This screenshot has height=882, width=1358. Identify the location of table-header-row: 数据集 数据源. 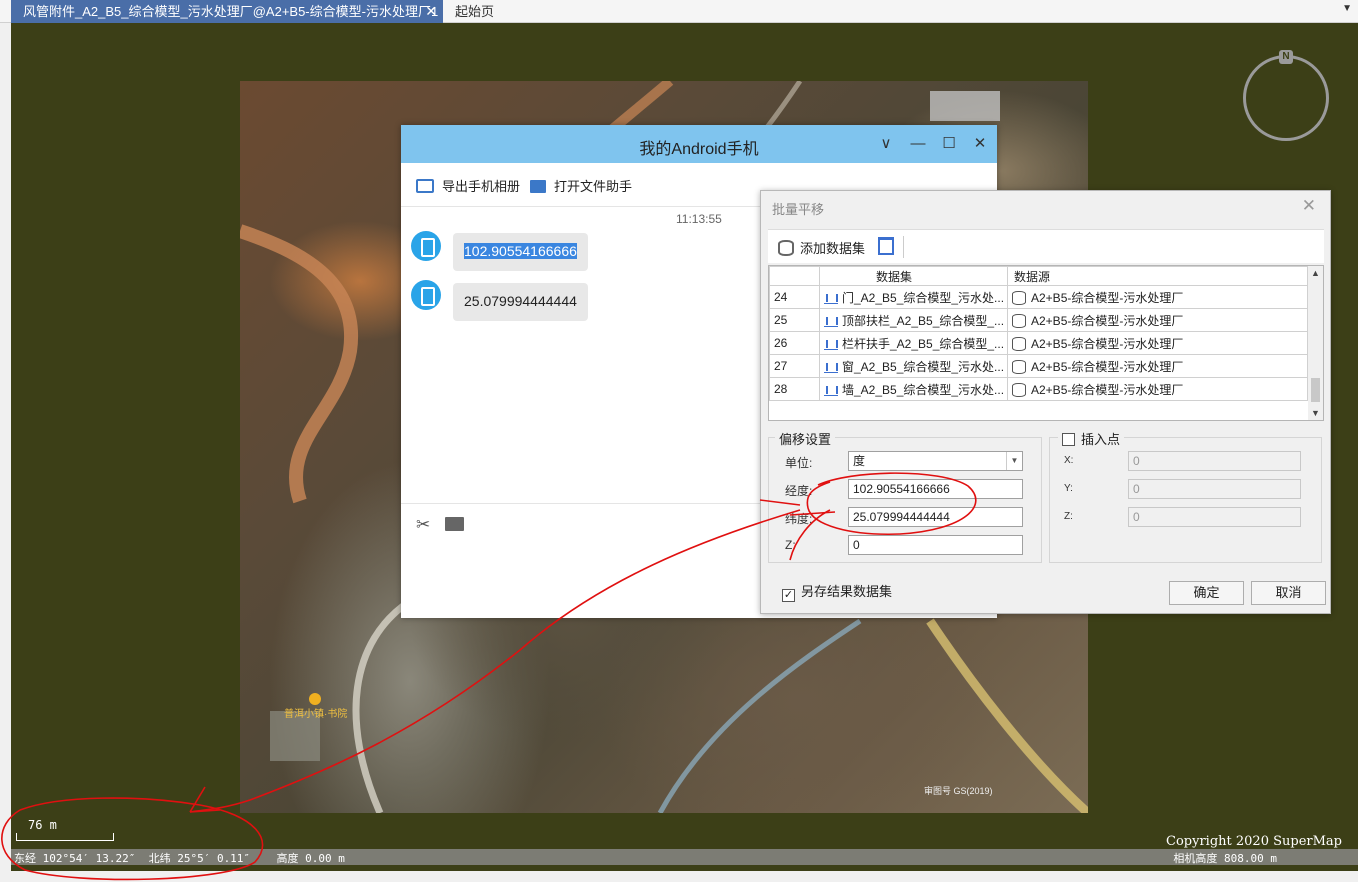
(1038, 276).